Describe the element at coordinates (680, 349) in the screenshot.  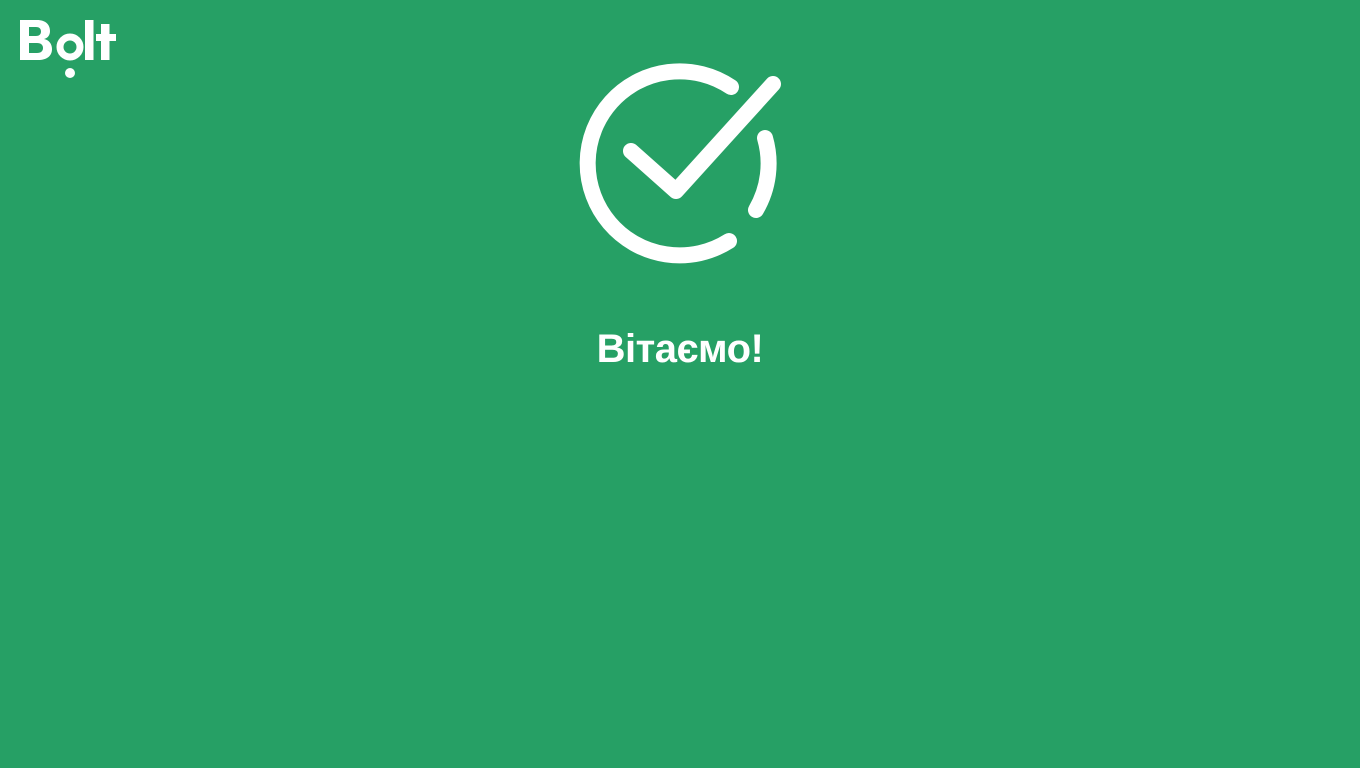
I see `welcome-title: Вітаємо!` at that location.